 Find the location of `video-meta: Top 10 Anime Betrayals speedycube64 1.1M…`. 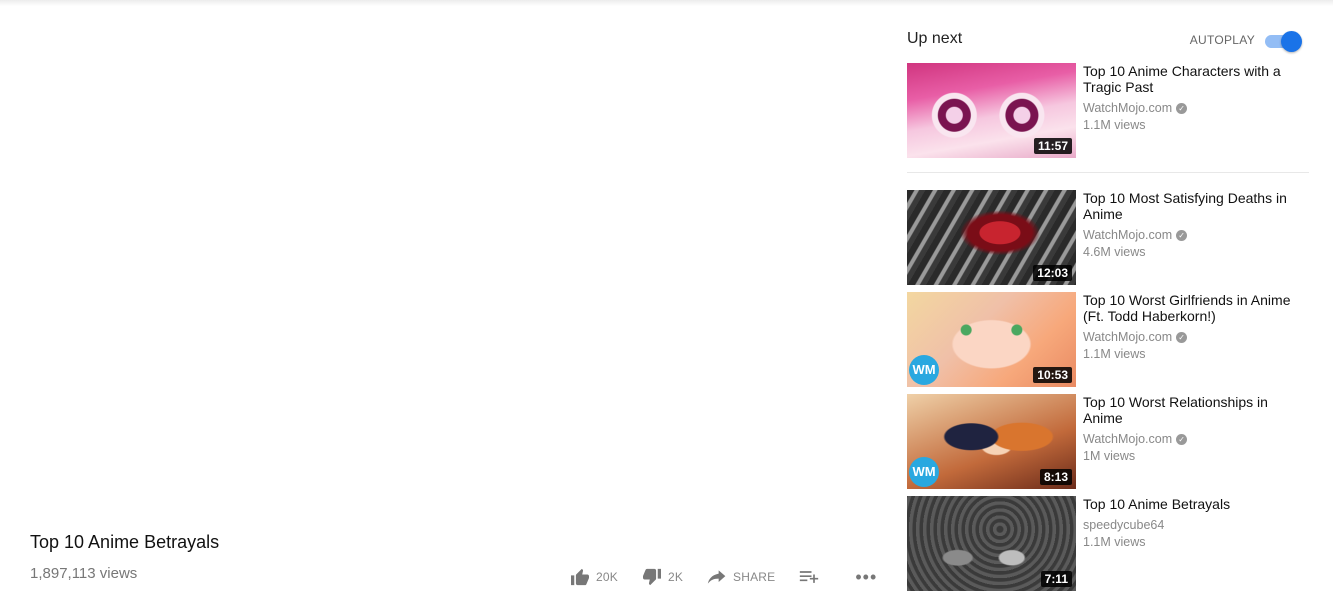

video-meta: Top 10 Anime Betrayals speedycube64 1.1M… is located at coordinates (1188, 522).